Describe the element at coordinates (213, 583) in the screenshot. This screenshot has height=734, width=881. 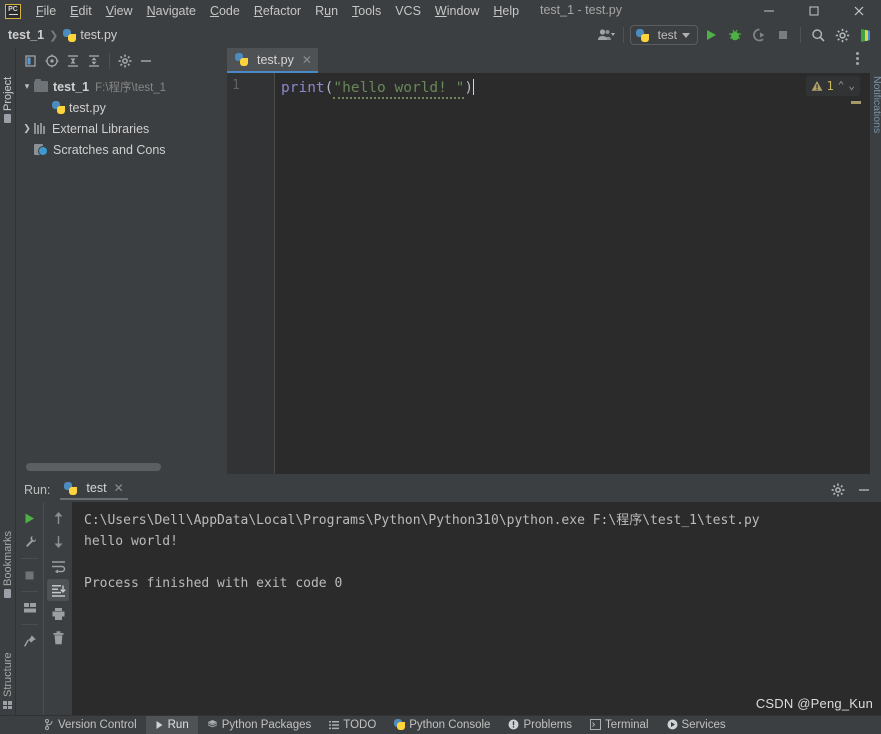
I see `console-line: Process finished with exit code 0` at that location.